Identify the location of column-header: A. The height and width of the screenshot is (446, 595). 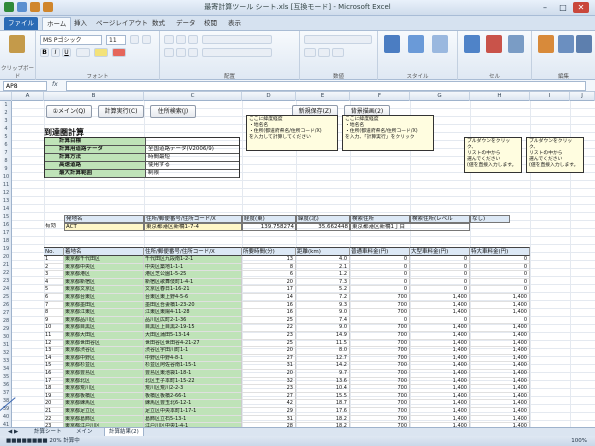
(28, 96).